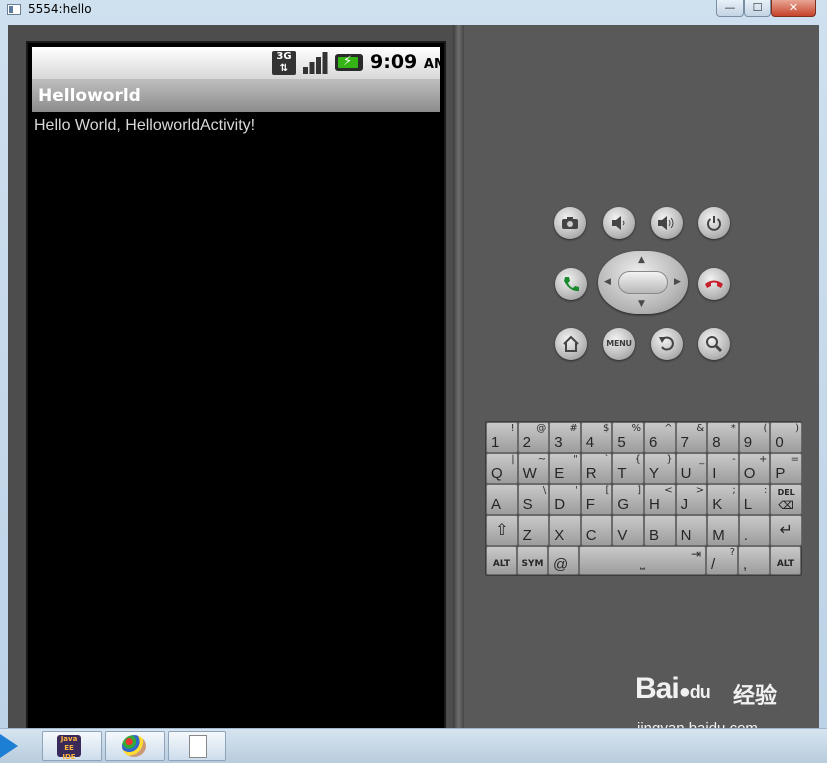 This screenshot has height=763, width=827. I want to click on camera-button, so click(570, 223).